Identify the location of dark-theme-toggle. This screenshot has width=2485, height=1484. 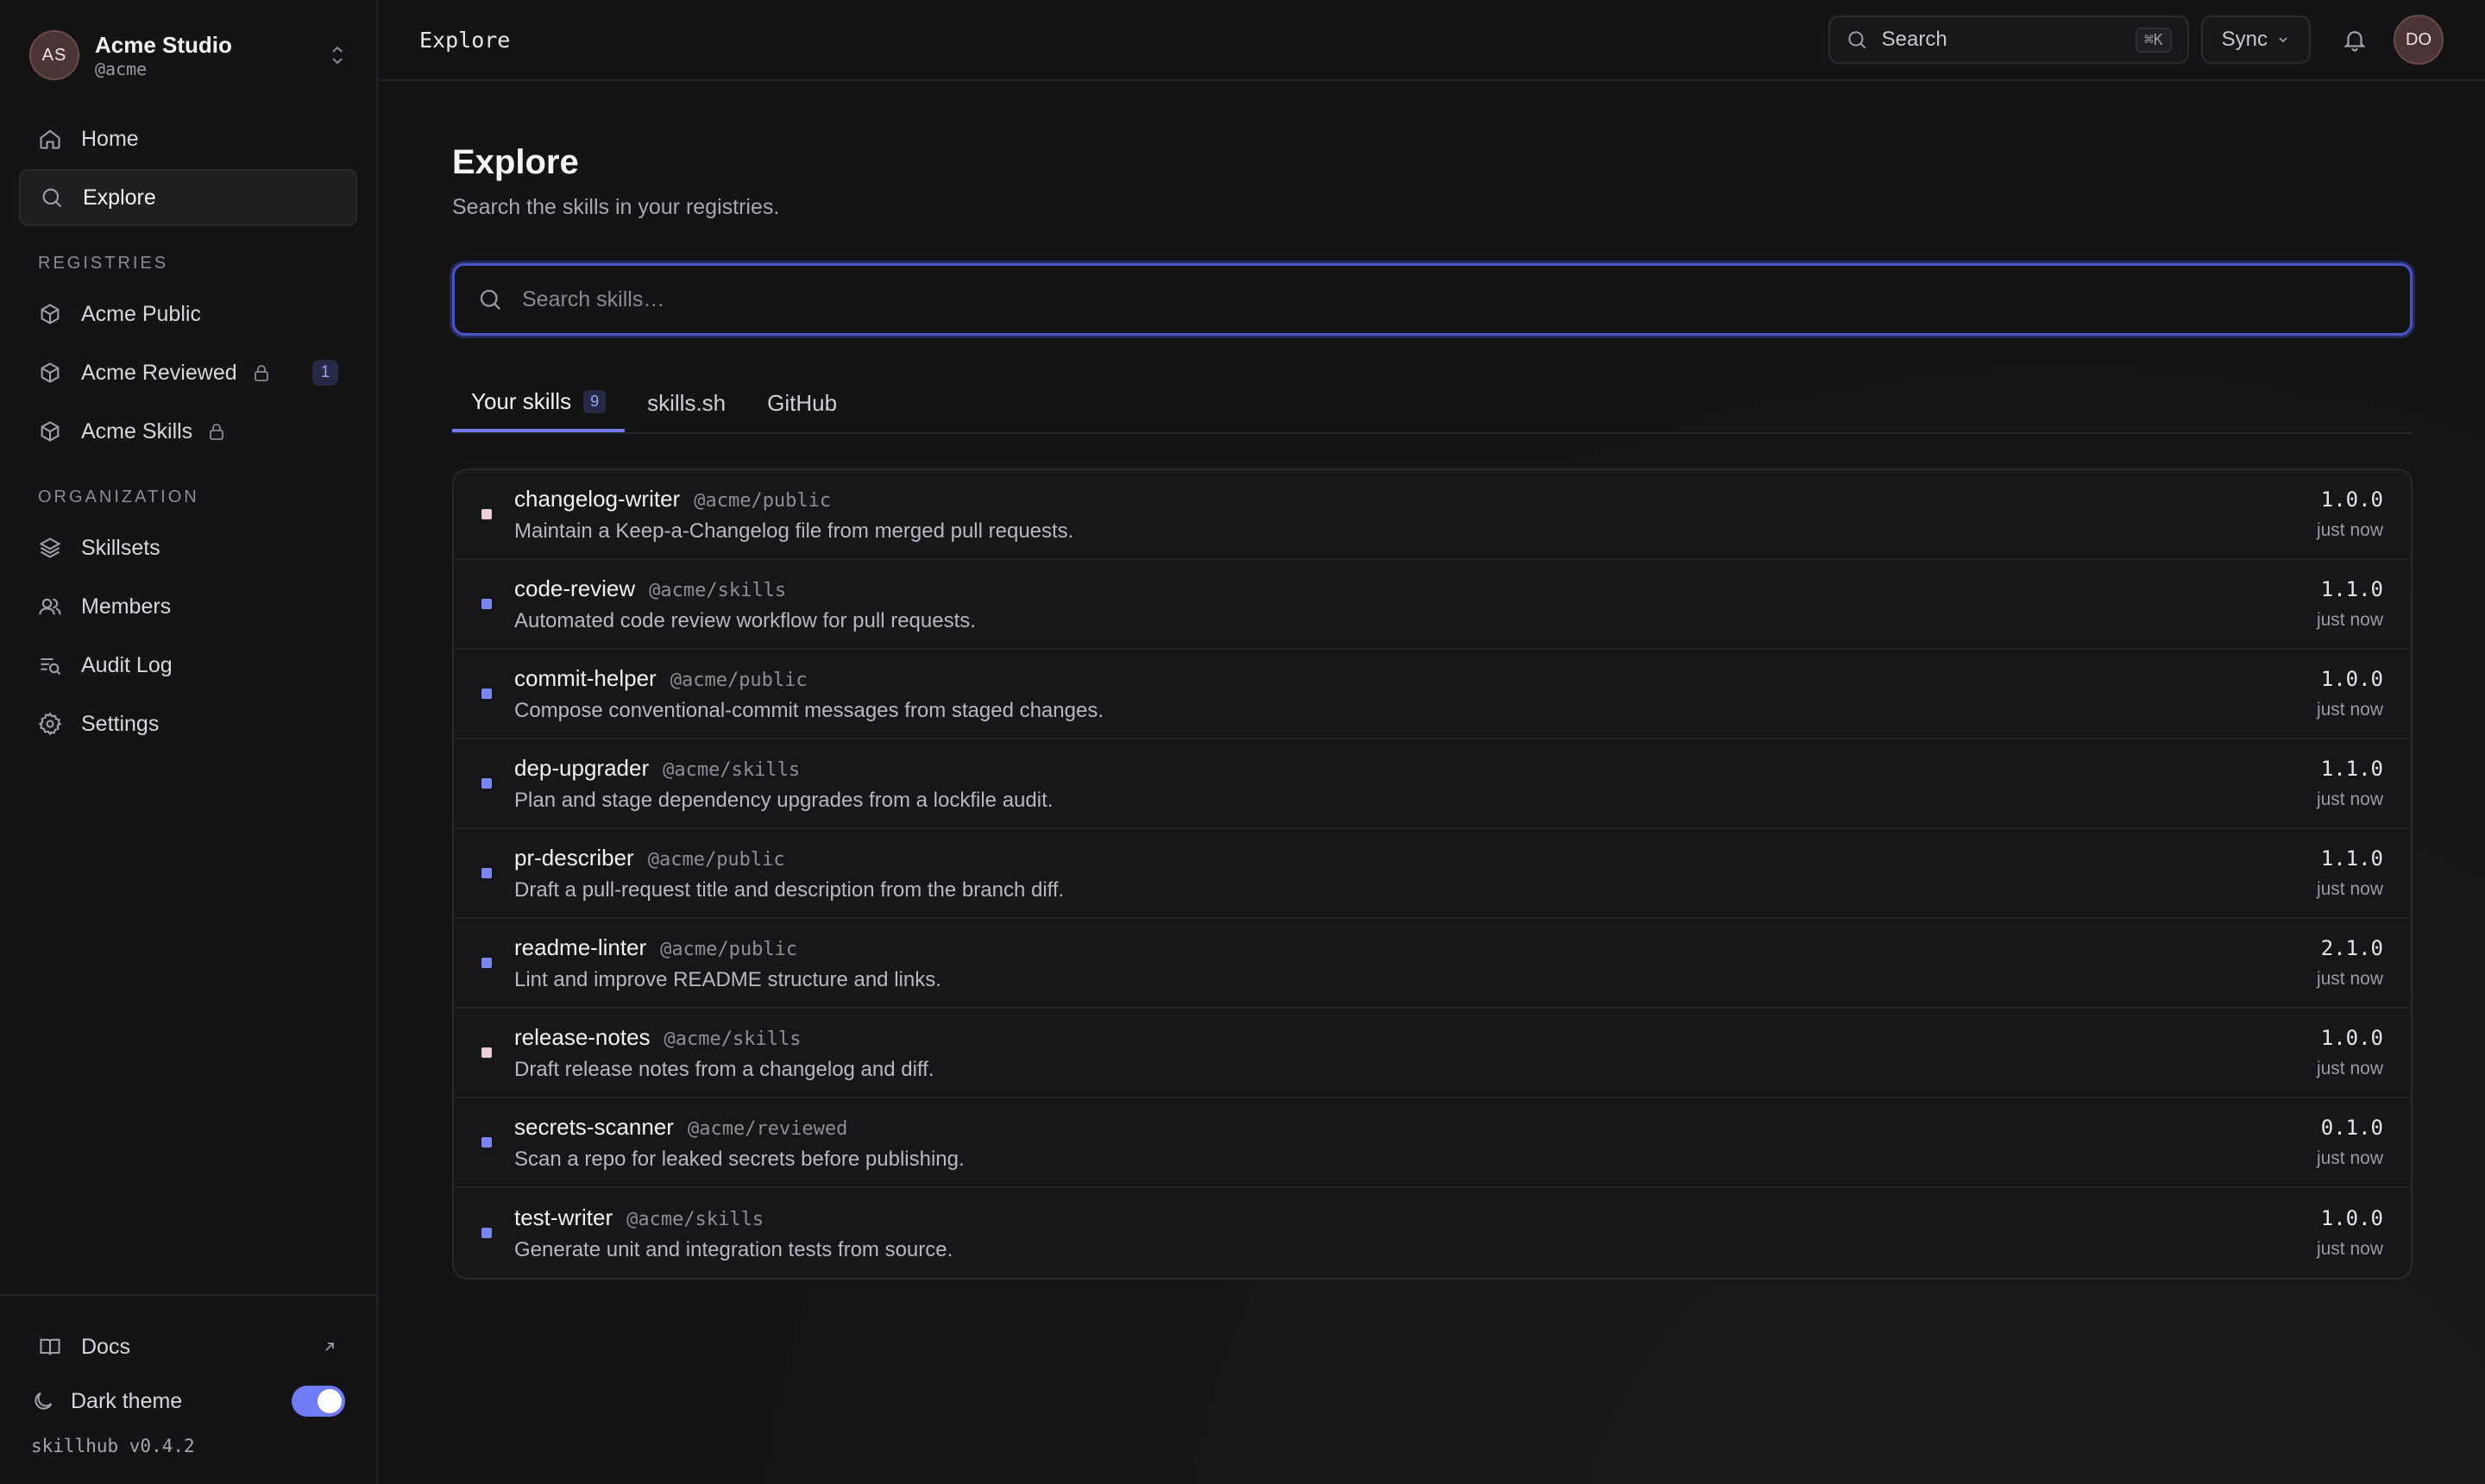
(318, 1401).